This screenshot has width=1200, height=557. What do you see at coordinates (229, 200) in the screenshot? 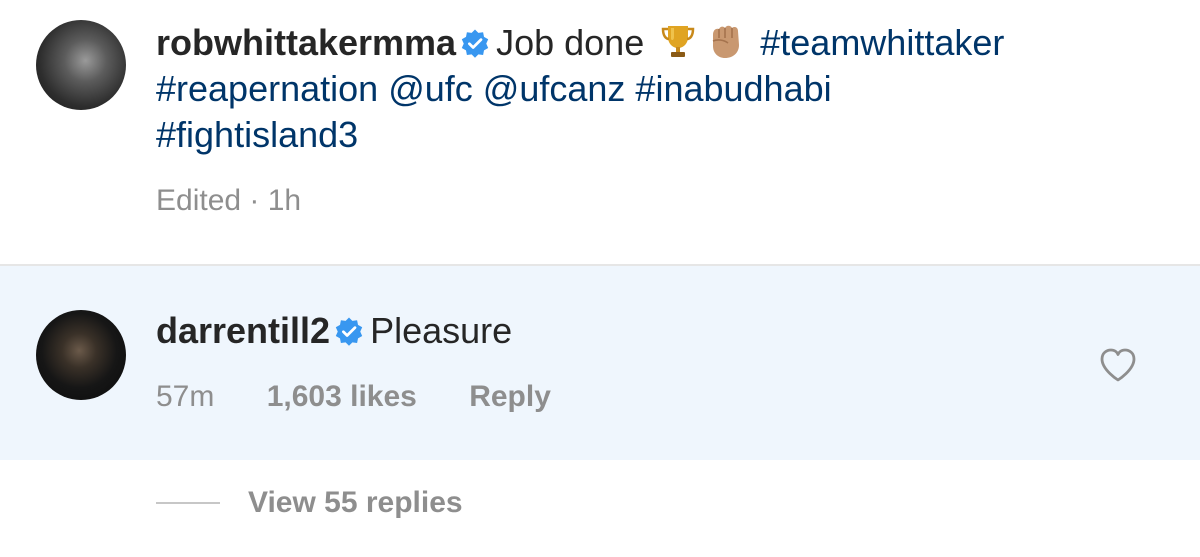
I see `post-meta: Edited · 1h` at bounding box center [229, 200].